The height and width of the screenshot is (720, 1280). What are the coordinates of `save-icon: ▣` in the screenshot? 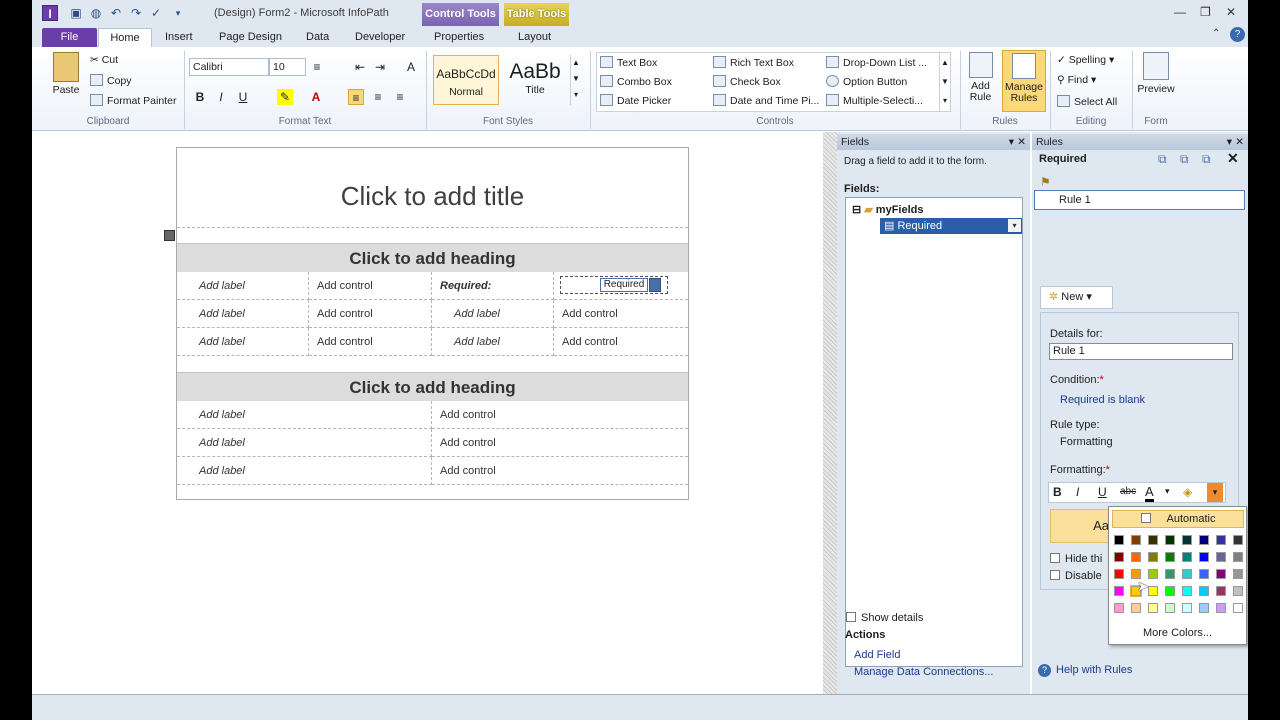 It's located at (76, 13).